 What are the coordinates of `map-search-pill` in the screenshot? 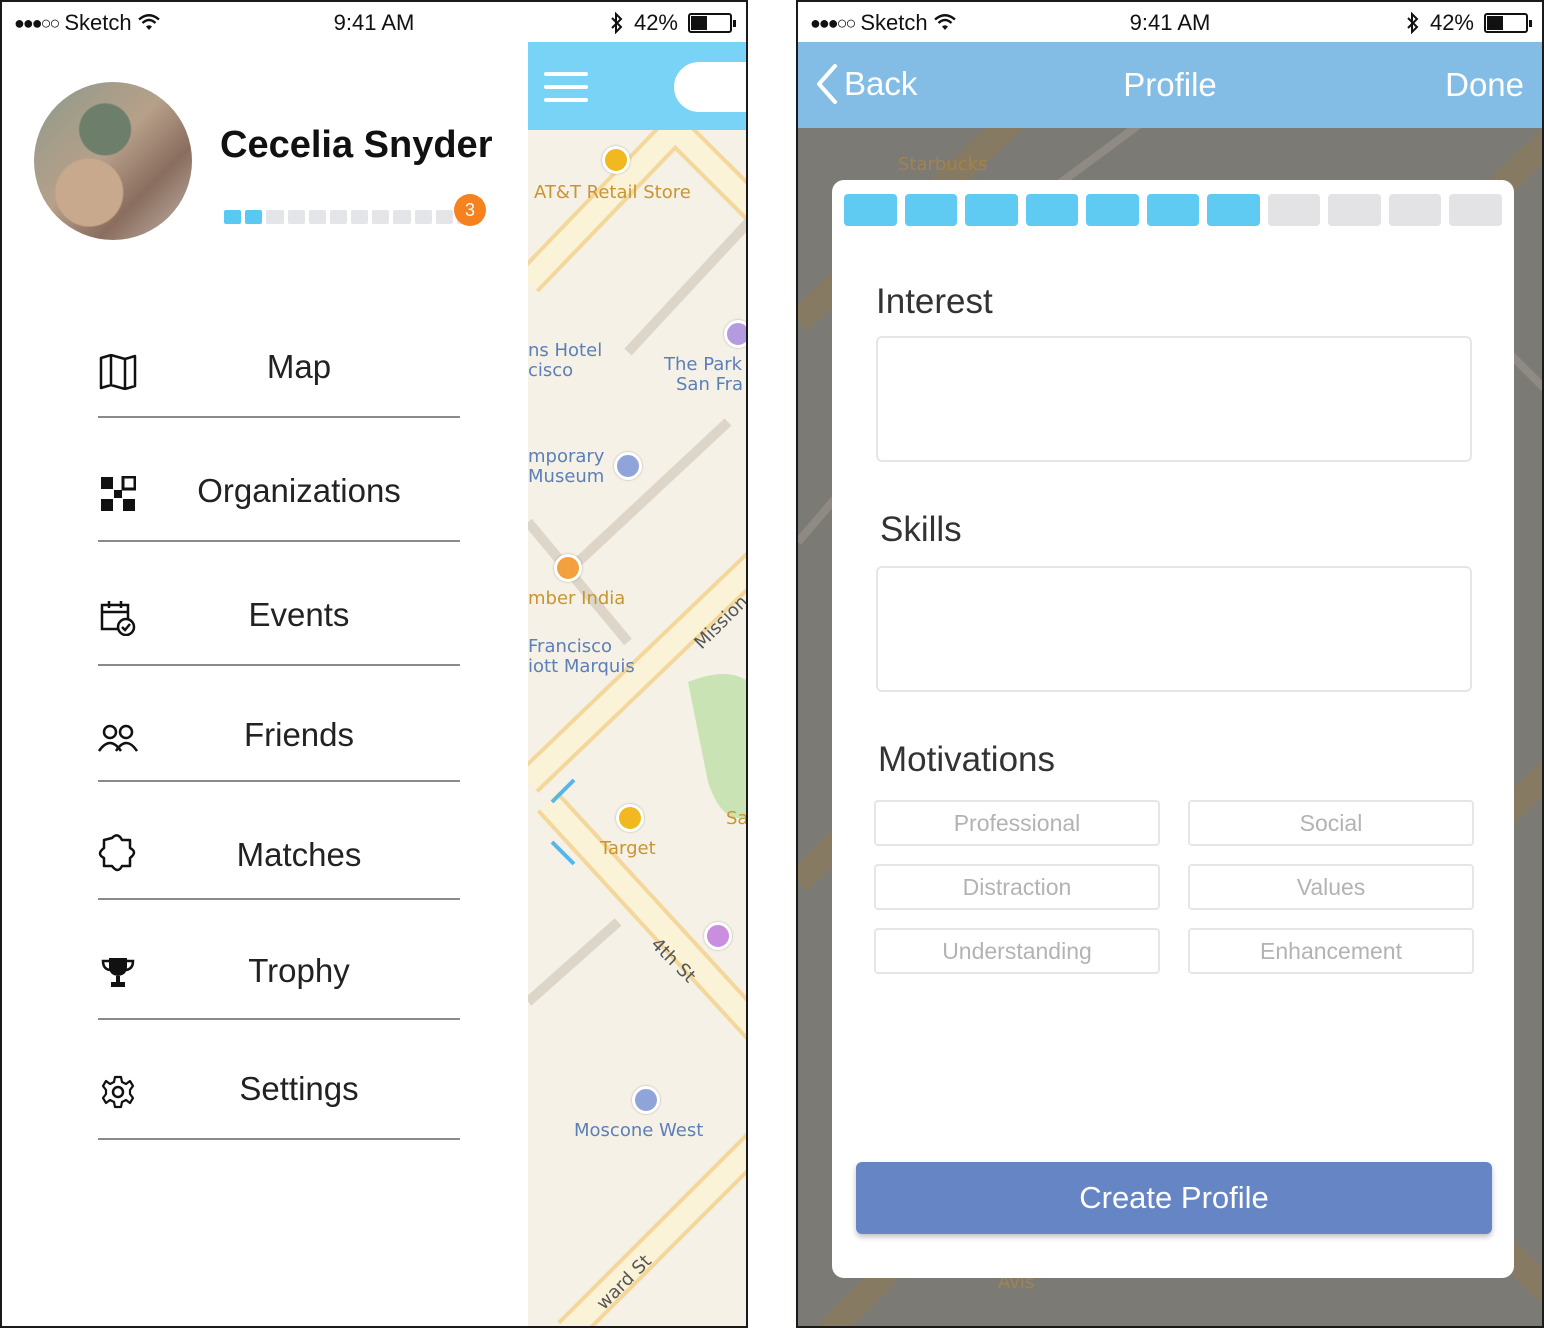 It's located at (710, 87).